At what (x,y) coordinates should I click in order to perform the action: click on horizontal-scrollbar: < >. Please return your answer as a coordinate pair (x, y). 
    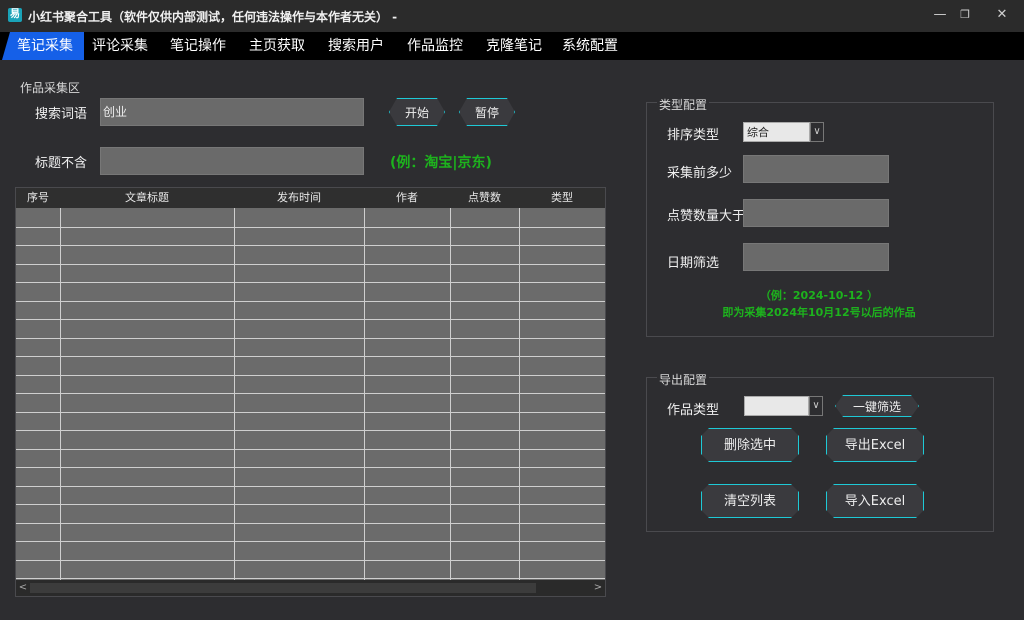
    Looking at the image, I should click on (310, 588).